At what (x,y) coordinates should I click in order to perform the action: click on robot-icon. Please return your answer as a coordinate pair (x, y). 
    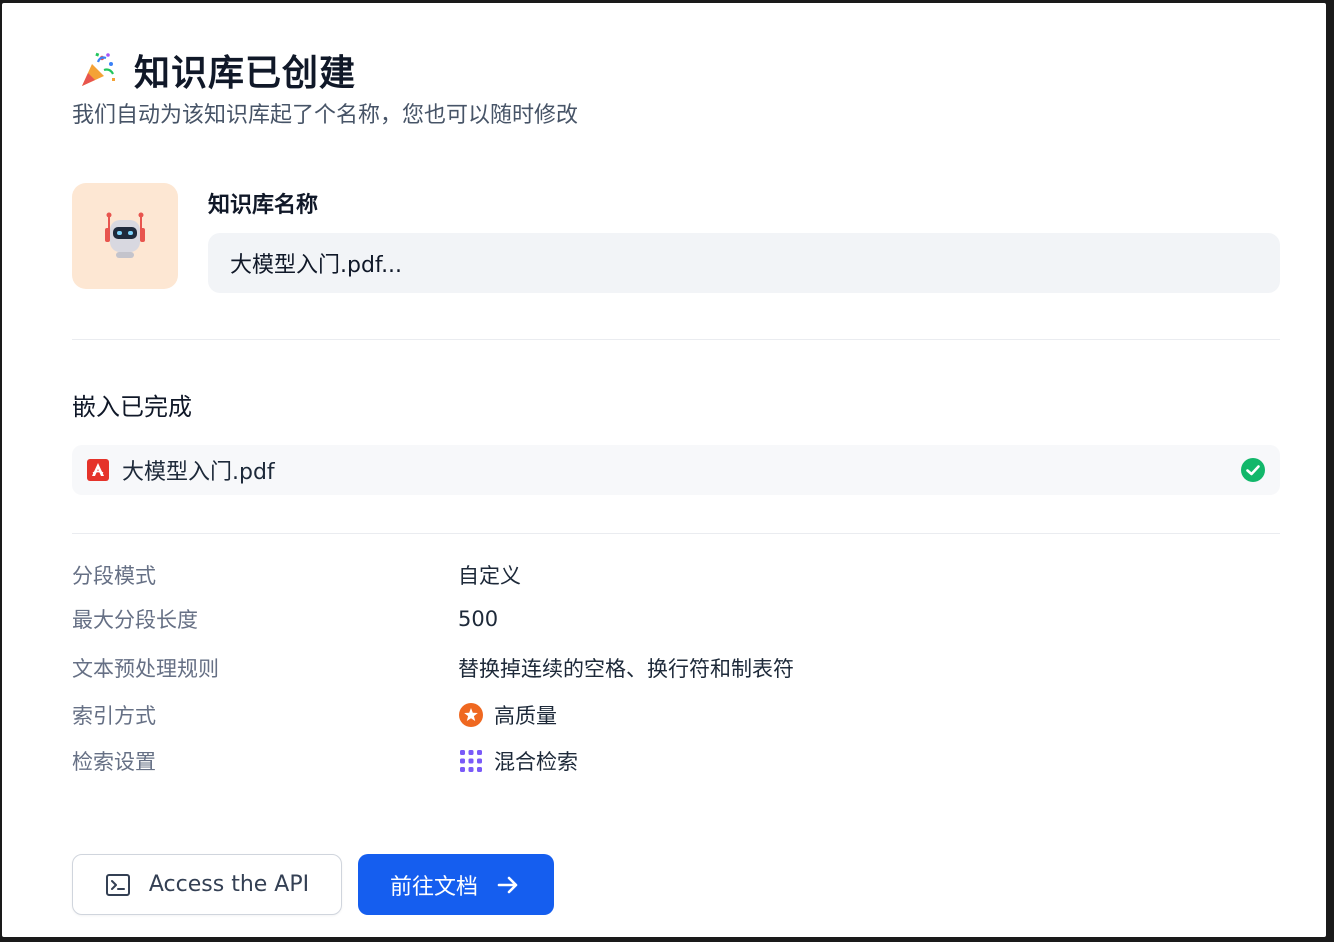
    Looking at the image, I should click on (125, 235).